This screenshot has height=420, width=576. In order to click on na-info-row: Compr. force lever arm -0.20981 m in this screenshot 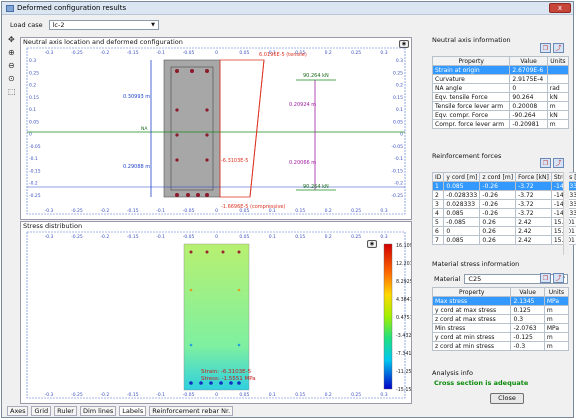, I will do `click(500, 124)`.